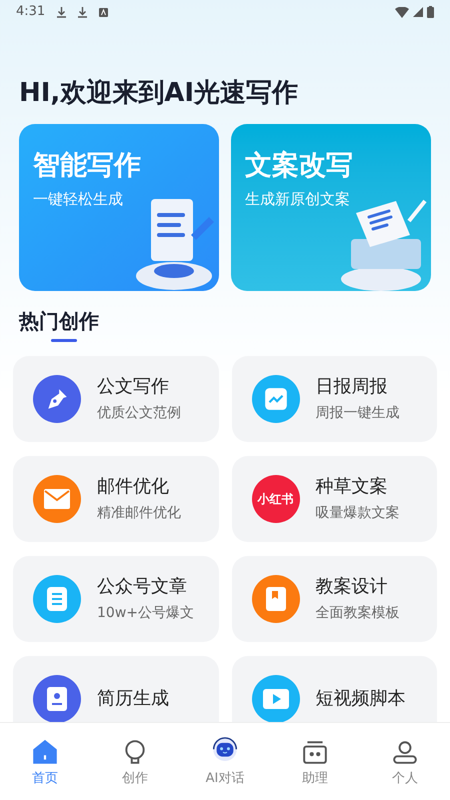 This screenshot has height=800, width=450. I want to click on tool-subtitle: 优质公文范例, so click(139, 413).